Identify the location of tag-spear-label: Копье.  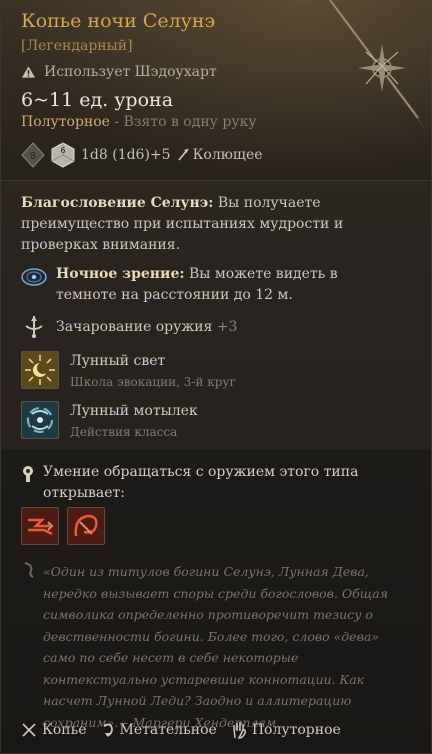
(64, 730).